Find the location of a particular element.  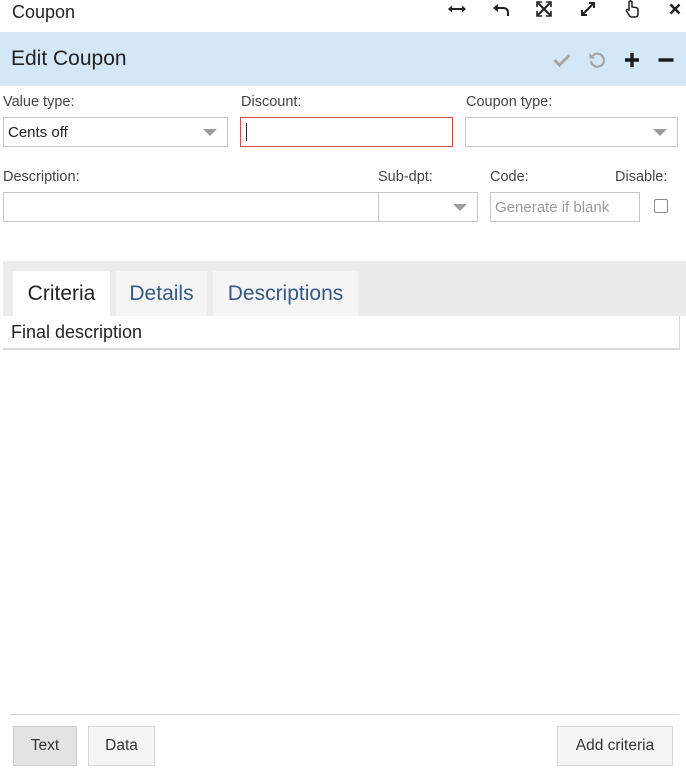

footer-divider is located at coordinates (344, 714).